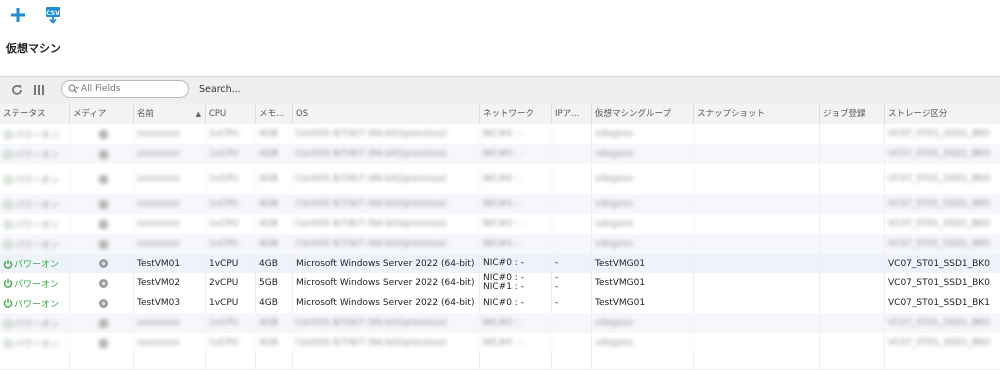 The width and height of the screenshot is (1000, 370). Describe the element at coordinates (35, 114) in the screenshot. I see `col-status: ステータス` at that location.